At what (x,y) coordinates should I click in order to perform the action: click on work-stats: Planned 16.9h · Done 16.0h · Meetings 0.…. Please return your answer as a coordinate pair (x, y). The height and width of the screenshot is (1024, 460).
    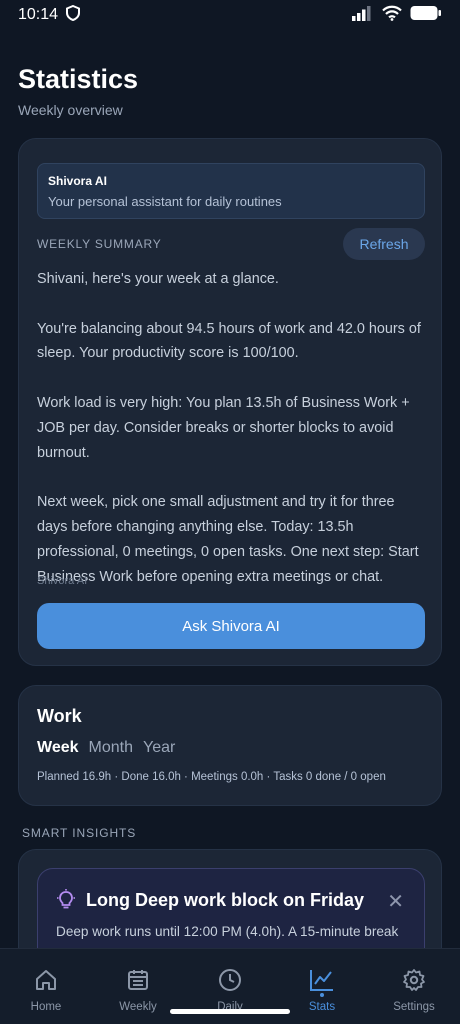
    Looking at the image, I should click on (211, 777).